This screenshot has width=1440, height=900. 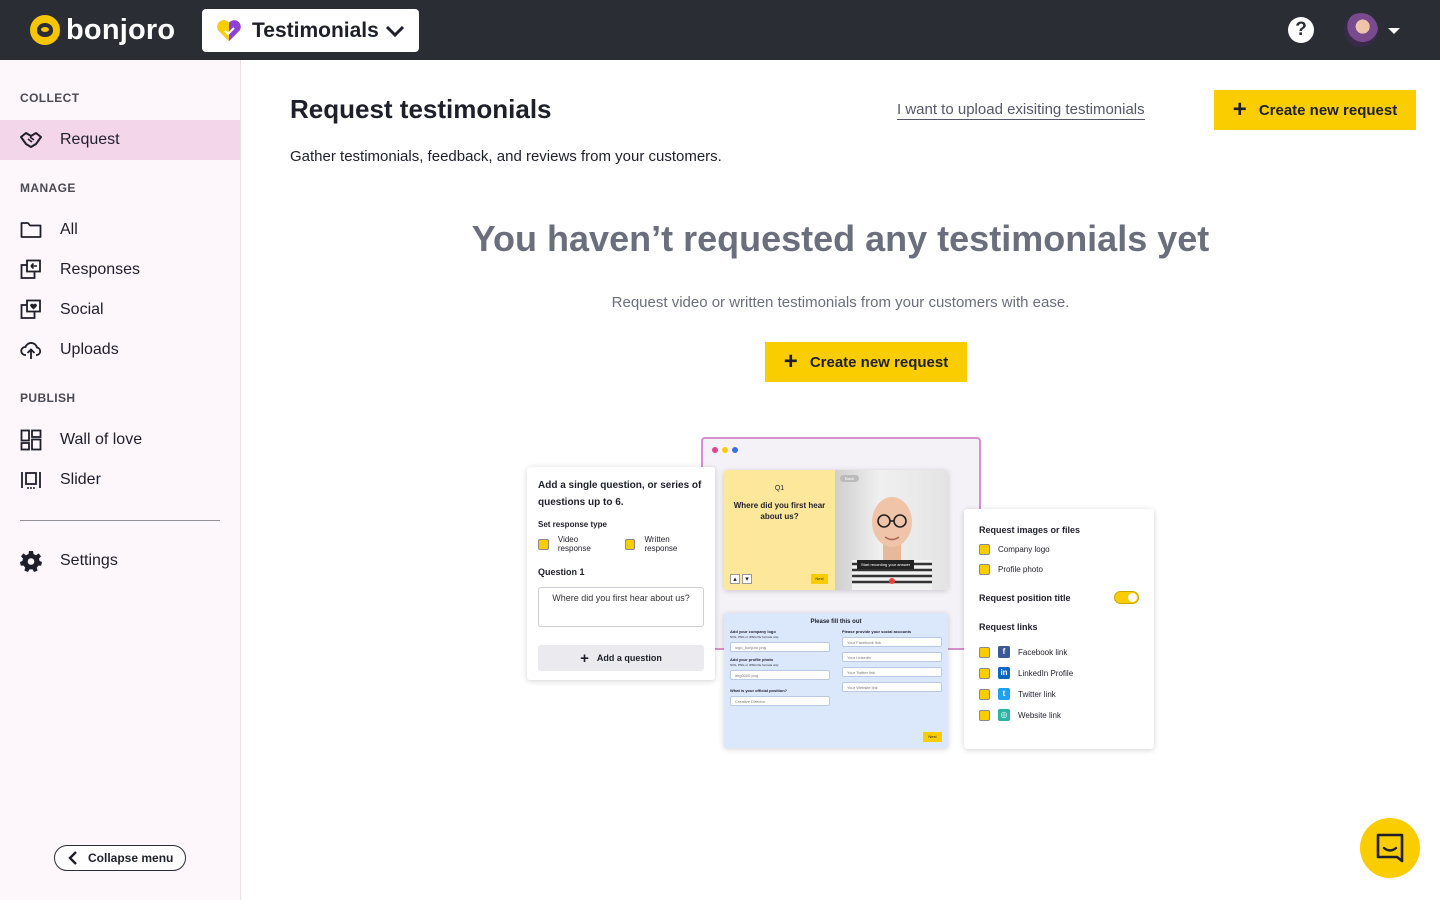 What do you see at coordinates (779, 488) in the screenshot?
I see `question-number: Q1` at bounding box center [779, 488].